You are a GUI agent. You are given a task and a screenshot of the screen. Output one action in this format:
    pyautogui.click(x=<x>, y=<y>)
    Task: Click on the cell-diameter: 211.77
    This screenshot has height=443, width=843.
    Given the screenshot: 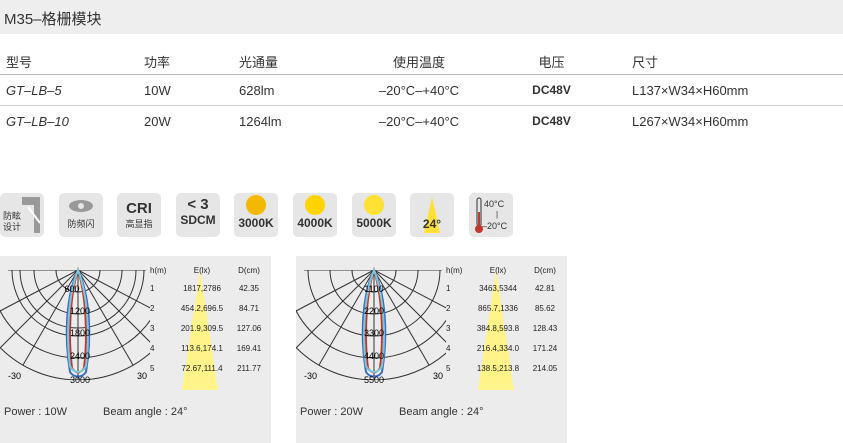 What is the action you would take?
    pyautogui.click(x=249, y=368)
    